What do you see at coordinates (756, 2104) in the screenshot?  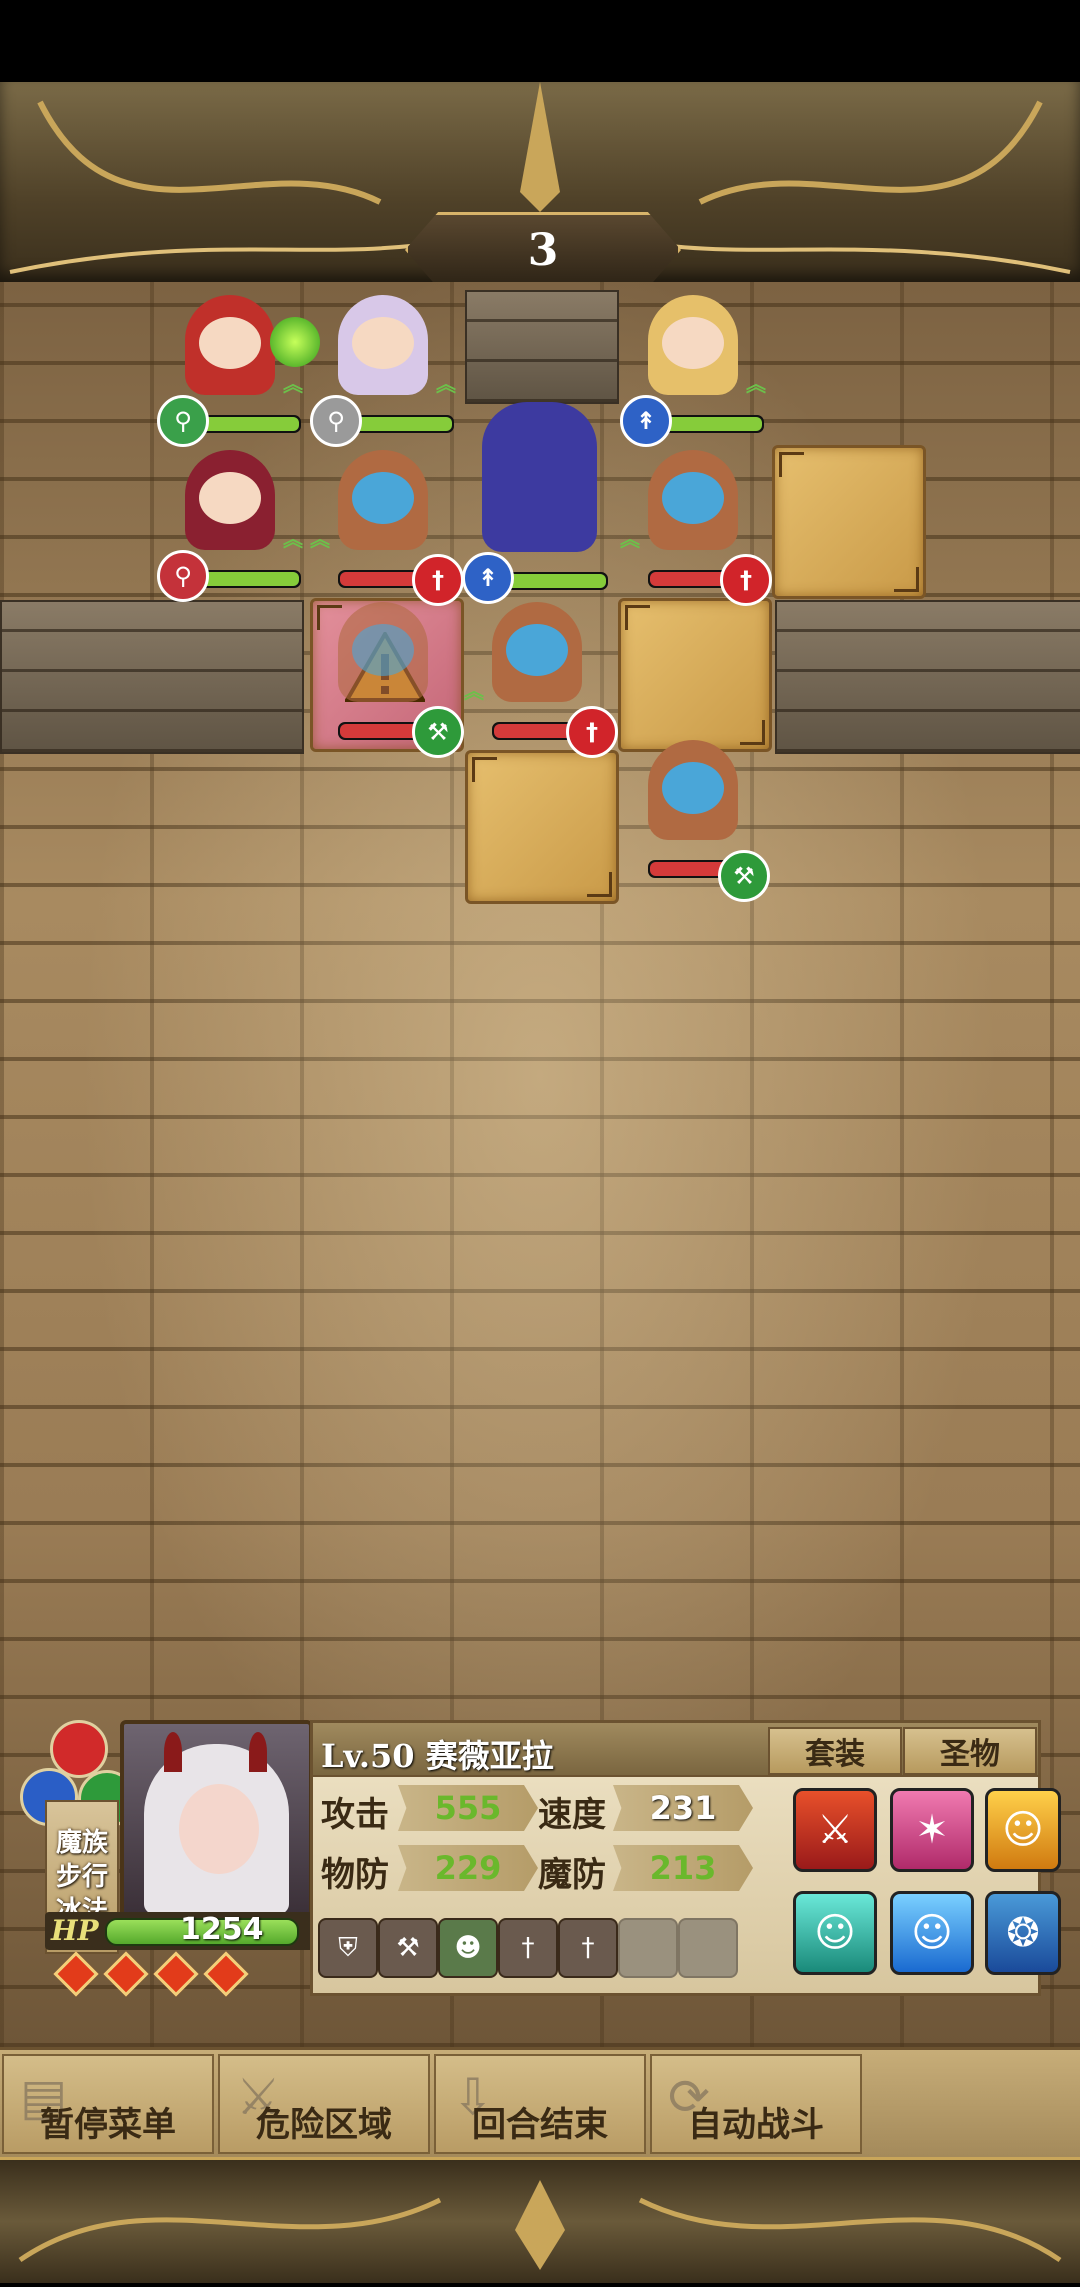 I see `auto-battle-button: ⟳ 自动战斗` at bounding box center [756, 2104].